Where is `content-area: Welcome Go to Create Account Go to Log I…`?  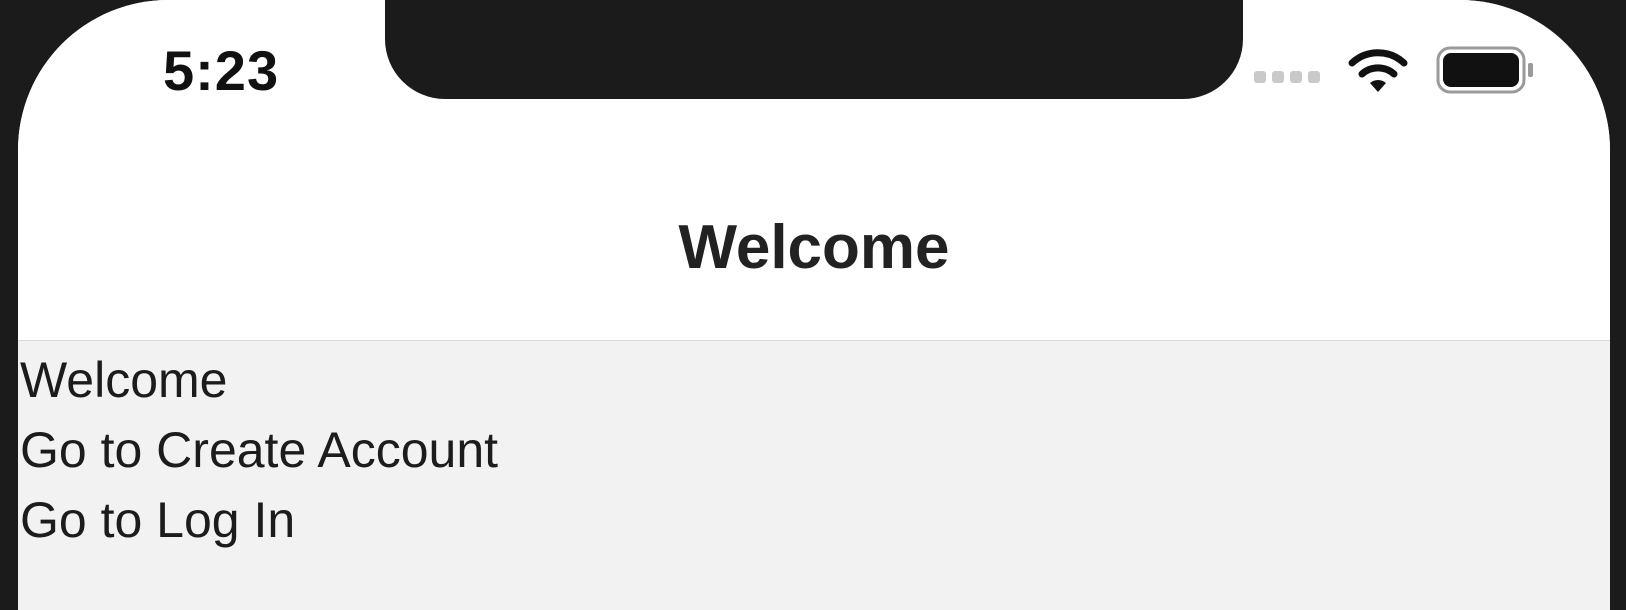 content-area: Welcome Go to Create Account Go to Log I… is located at coordinates (259, 450).